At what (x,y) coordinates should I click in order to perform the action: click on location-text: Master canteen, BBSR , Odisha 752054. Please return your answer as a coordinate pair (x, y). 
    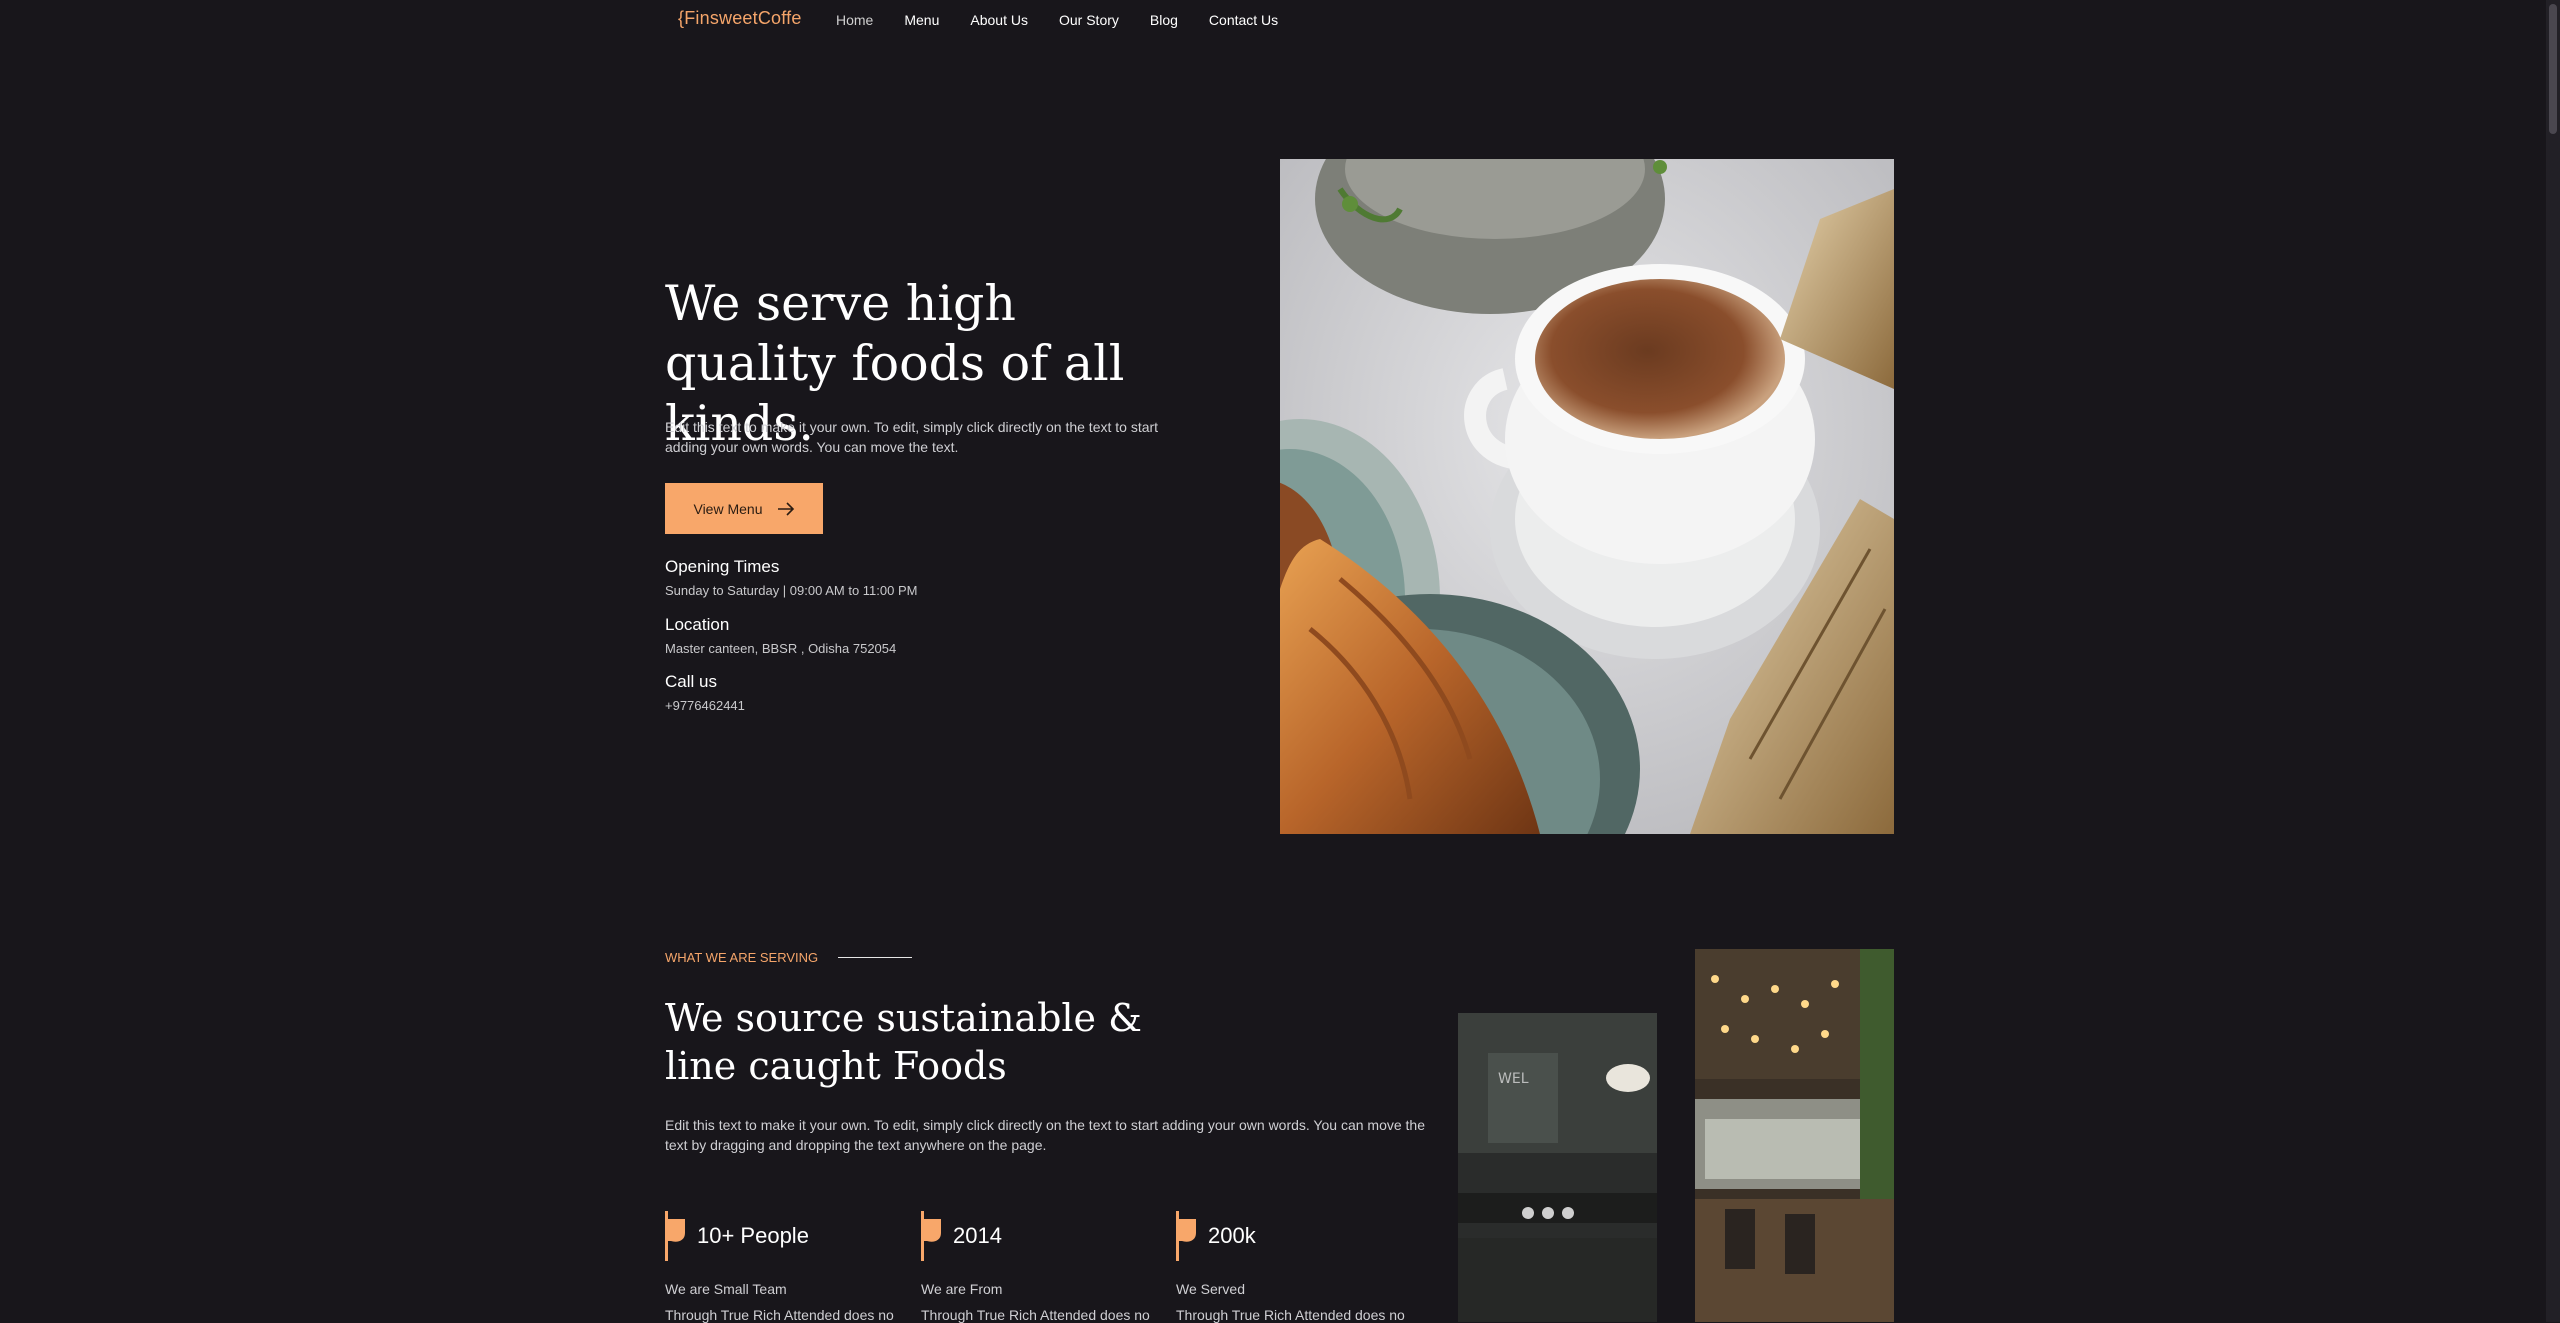
    Looking at the image, I should click on (781, 648).